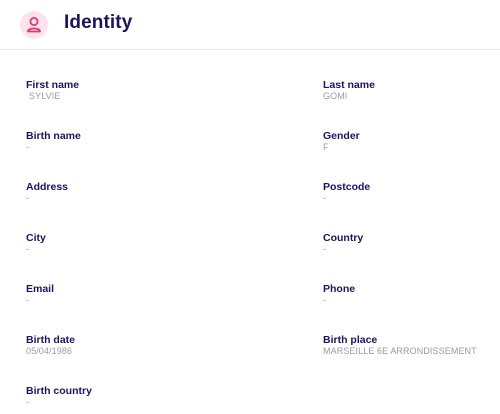 This screenshot has height=414, width=500. Describe the element at coordinates (47, 187) in the screenshot. I see `address-label: Address` at that location.